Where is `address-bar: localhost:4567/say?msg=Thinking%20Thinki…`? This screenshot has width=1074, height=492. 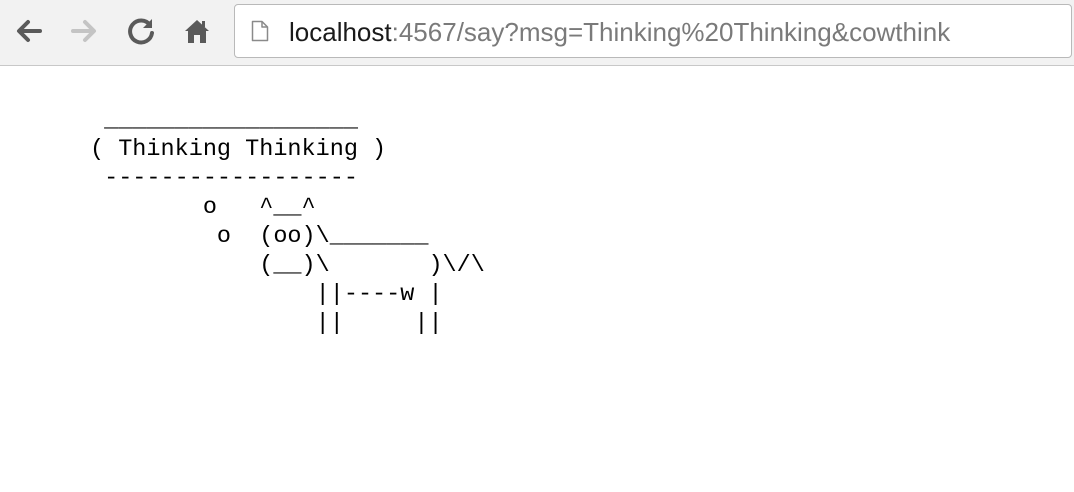
address-bar: localhost:4567/say?msg=Thinking%20Thinki… is located at coordinates (653, 31).